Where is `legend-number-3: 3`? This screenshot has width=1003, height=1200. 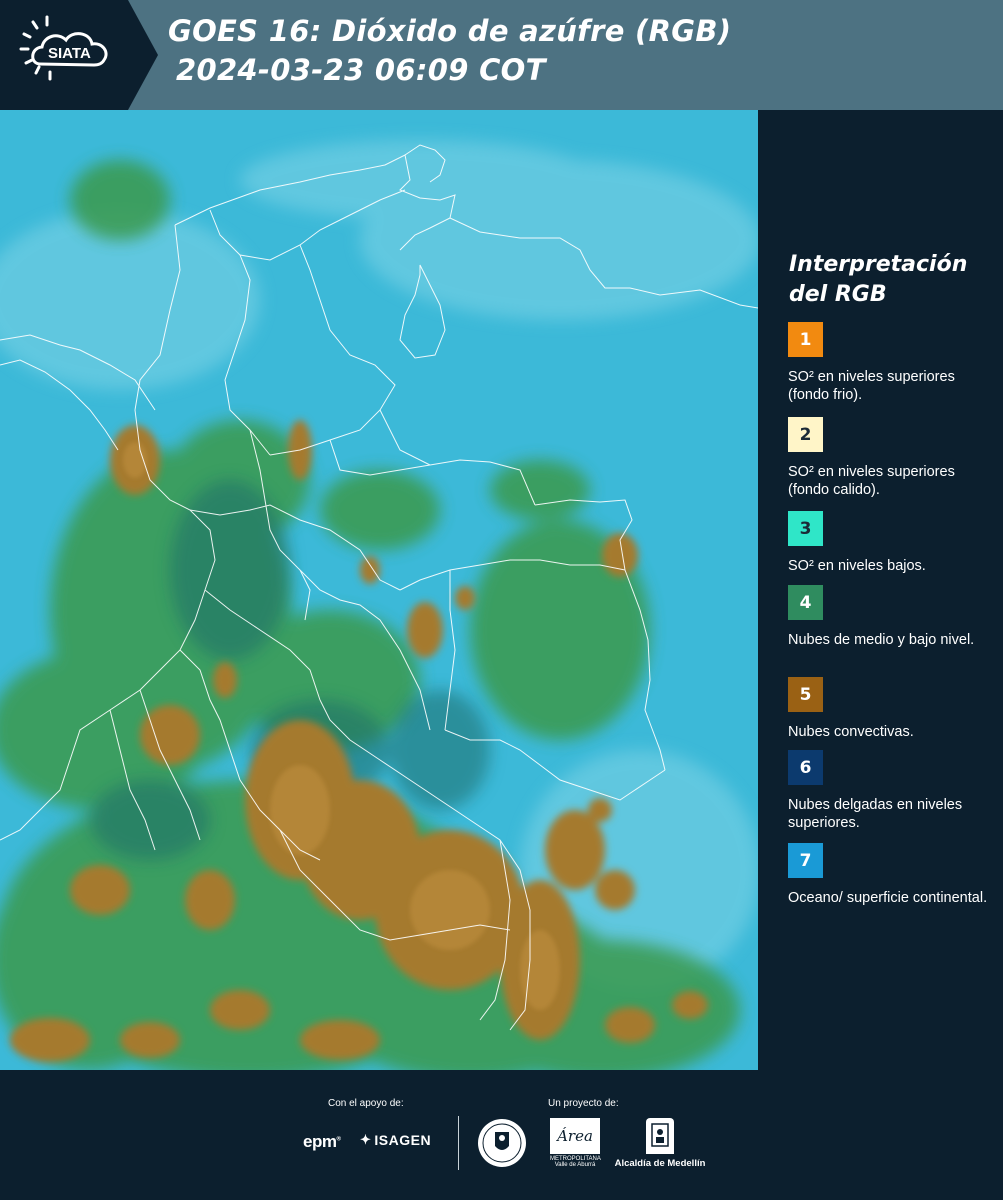 legend-number-3: 3 is located at coordinates (805, 528).